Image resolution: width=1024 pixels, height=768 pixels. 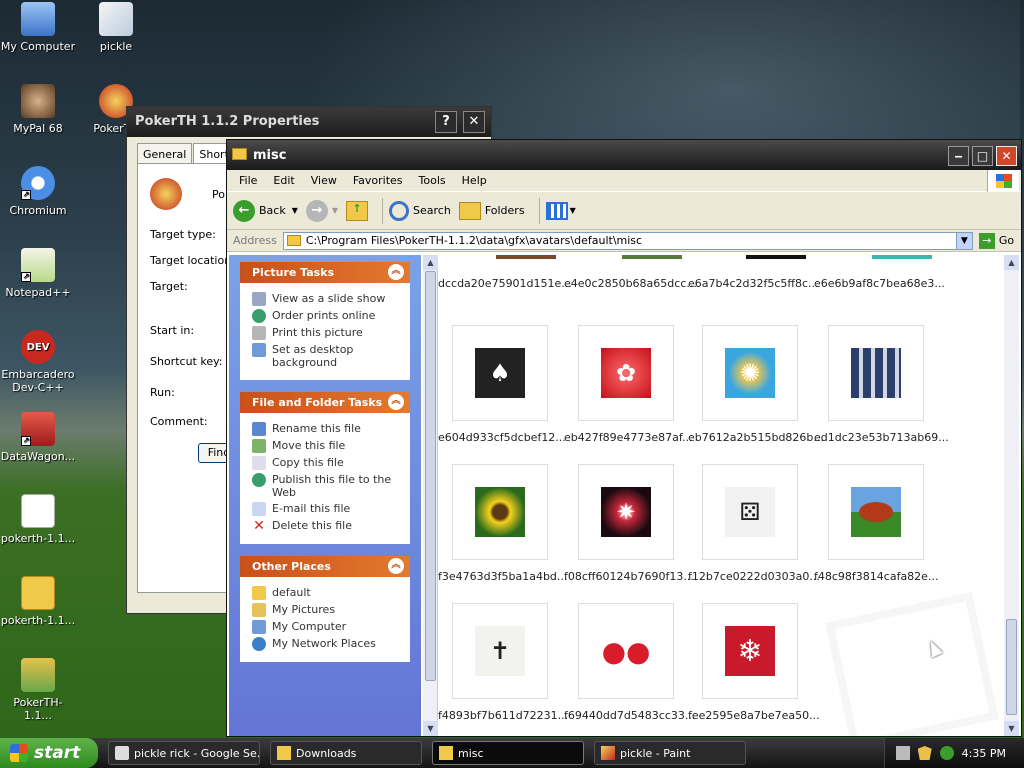 I want to click on taskbar-item-downloads: Downloads, so click(x=346, y=753).